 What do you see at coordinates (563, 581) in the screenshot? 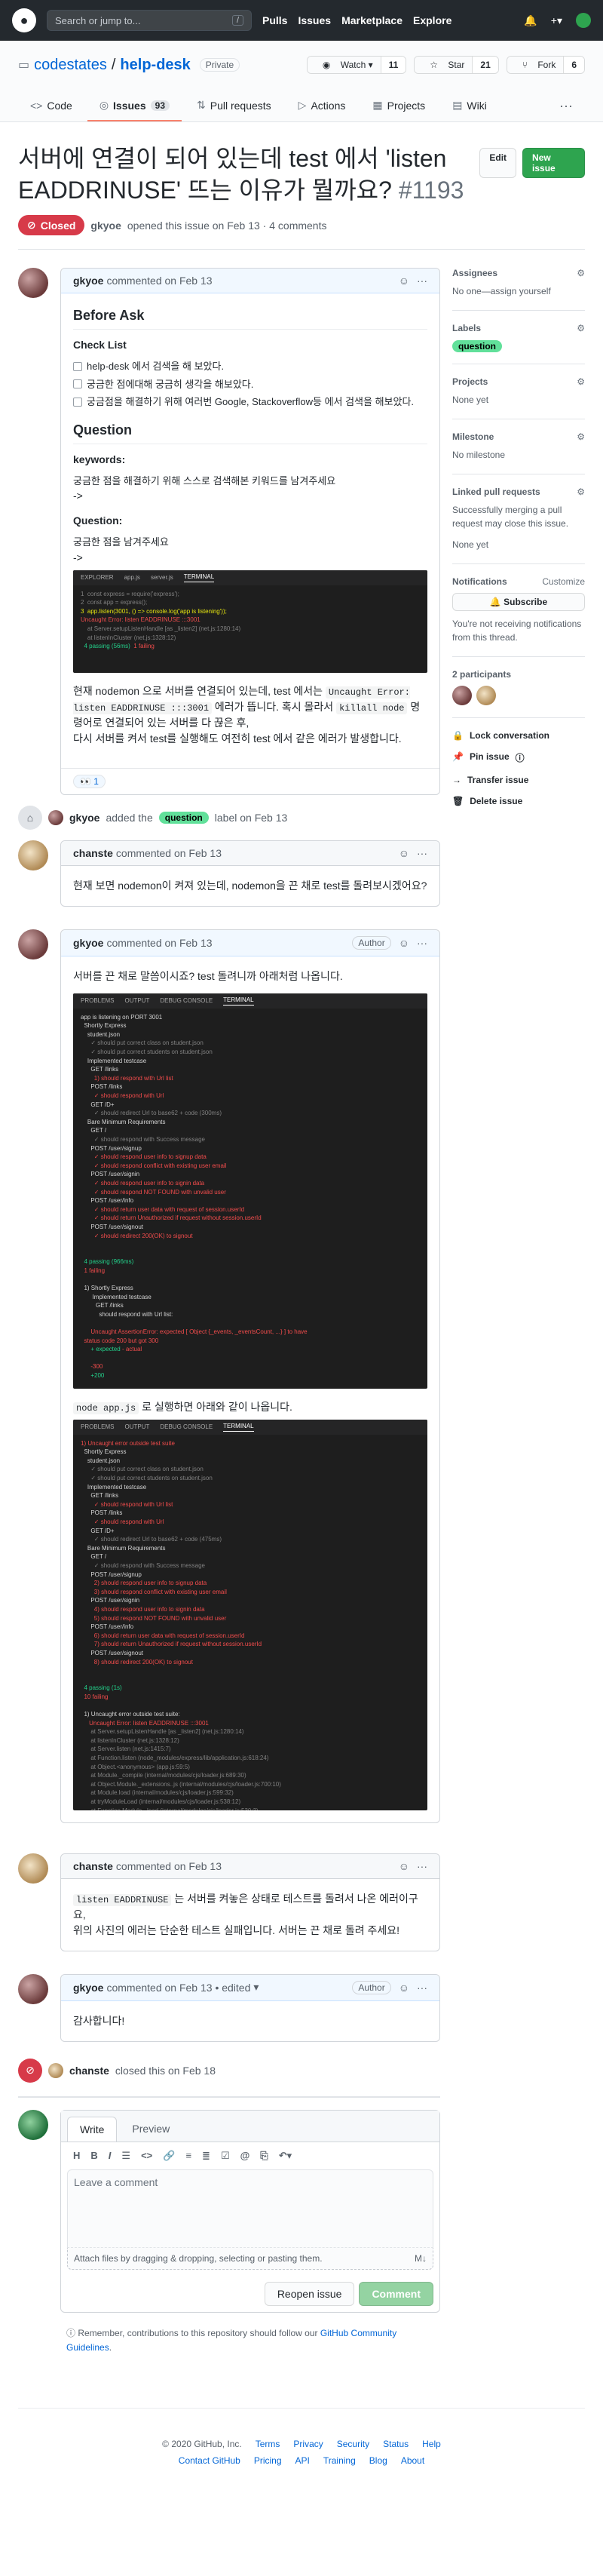
I see `customize-link: Customize` at bounding box center [563, 581].